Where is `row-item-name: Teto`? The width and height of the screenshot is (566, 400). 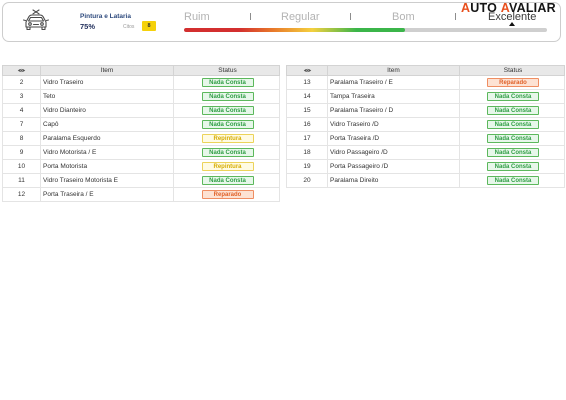
row-item-name: Teto is located at coordinates (107, 96).